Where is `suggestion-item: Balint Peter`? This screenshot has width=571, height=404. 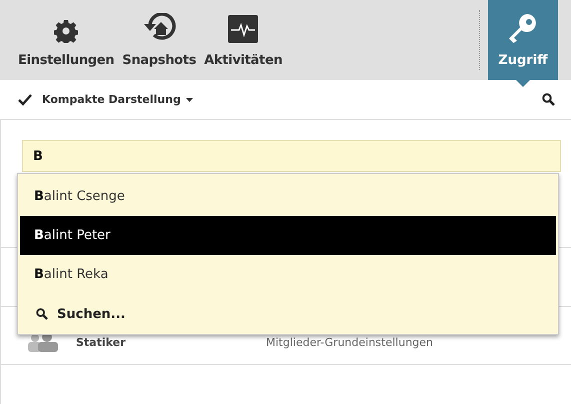 suggestion-item: Balint Peter is located at coordinates (288, 235).